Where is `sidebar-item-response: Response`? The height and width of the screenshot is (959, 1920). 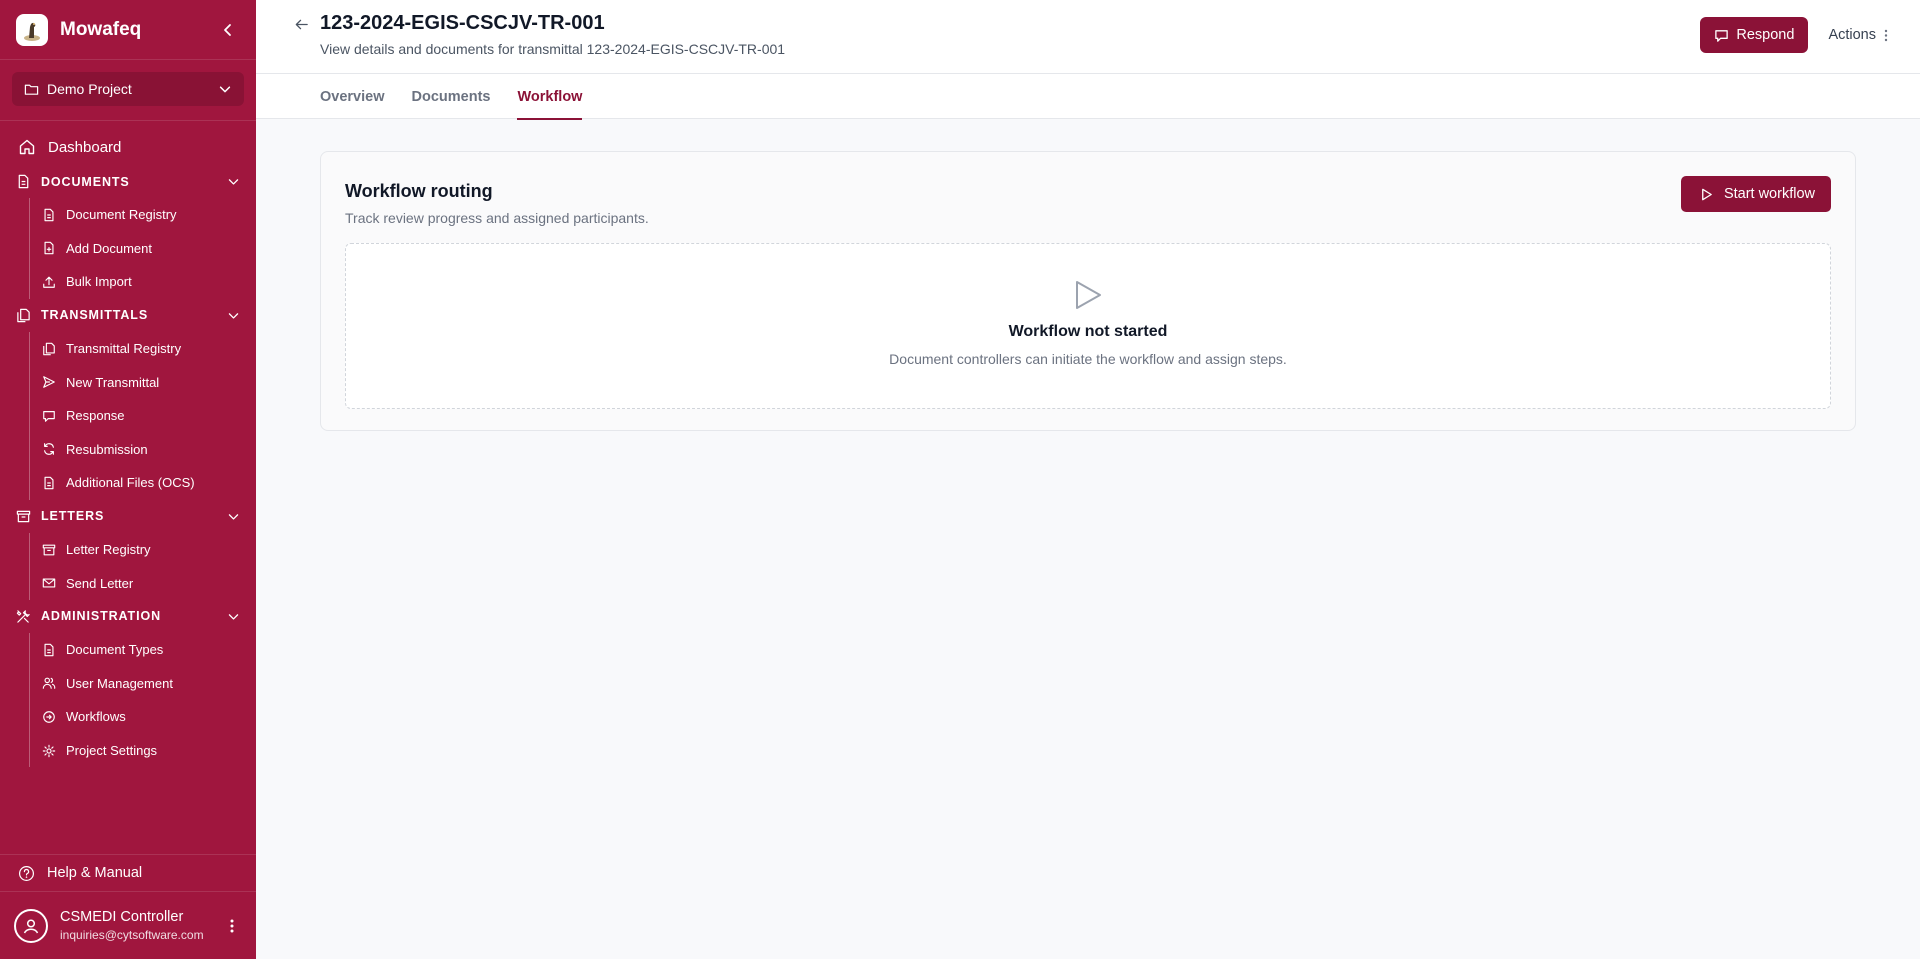 sidebar-item-response: Response is located at coordinates (143, 416).